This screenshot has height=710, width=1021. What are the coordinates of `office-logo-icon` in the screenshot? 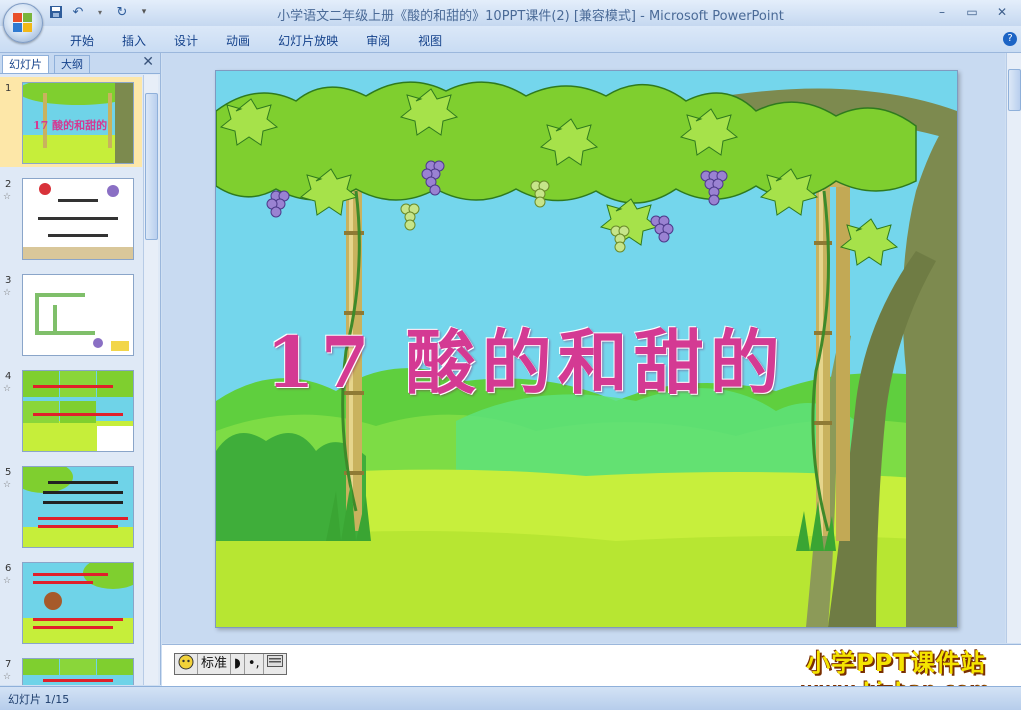 It's located at (23, 23).